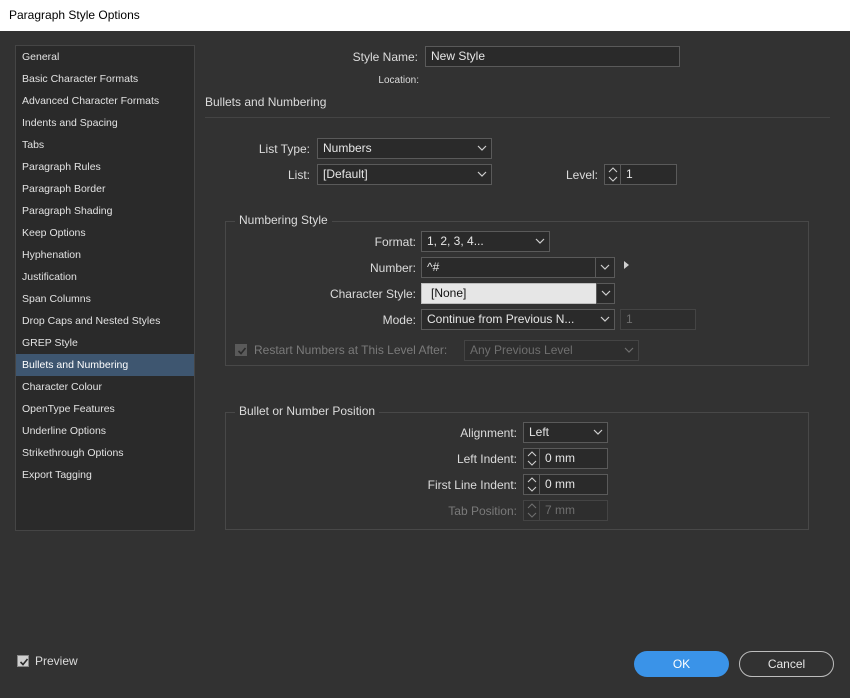 The height and width of the screenshot is (698, 850). What do you see at coordinates (509, 293) in the screenshot?
I see `character-style-dropdown: [None]` at bounding box center [509, 293].